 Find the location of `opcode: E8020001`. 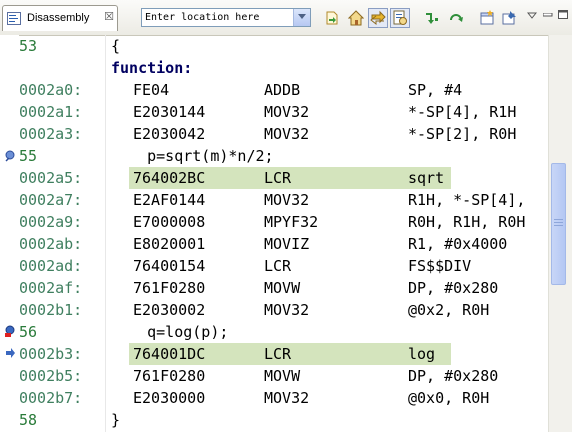

opcode: E8020001 is located at coordinates (169, 244).